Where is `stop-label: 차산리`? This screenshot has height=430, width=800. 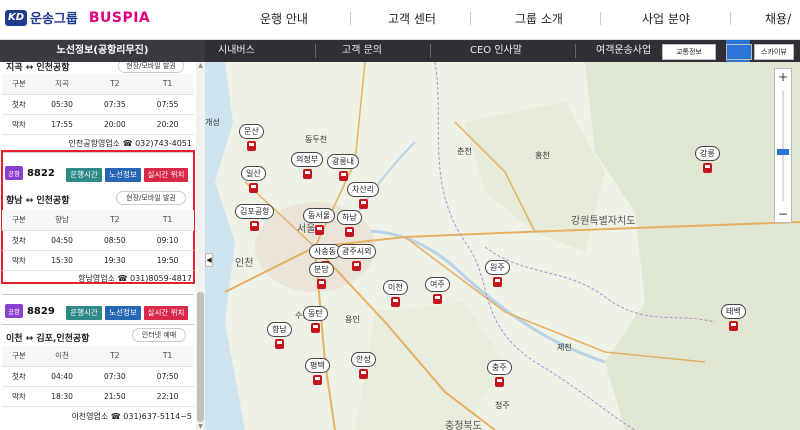 stop-label: 차산리 is located at coordinates (363, 189).